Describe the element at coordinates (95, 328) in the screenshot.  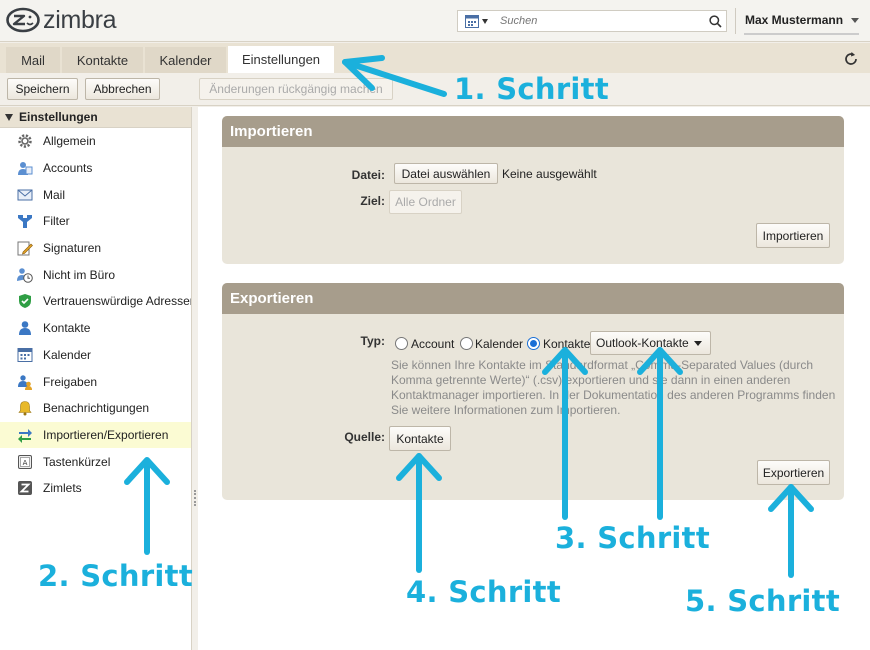
I see `sidebar-item-contacts: Kontakte` at that location.